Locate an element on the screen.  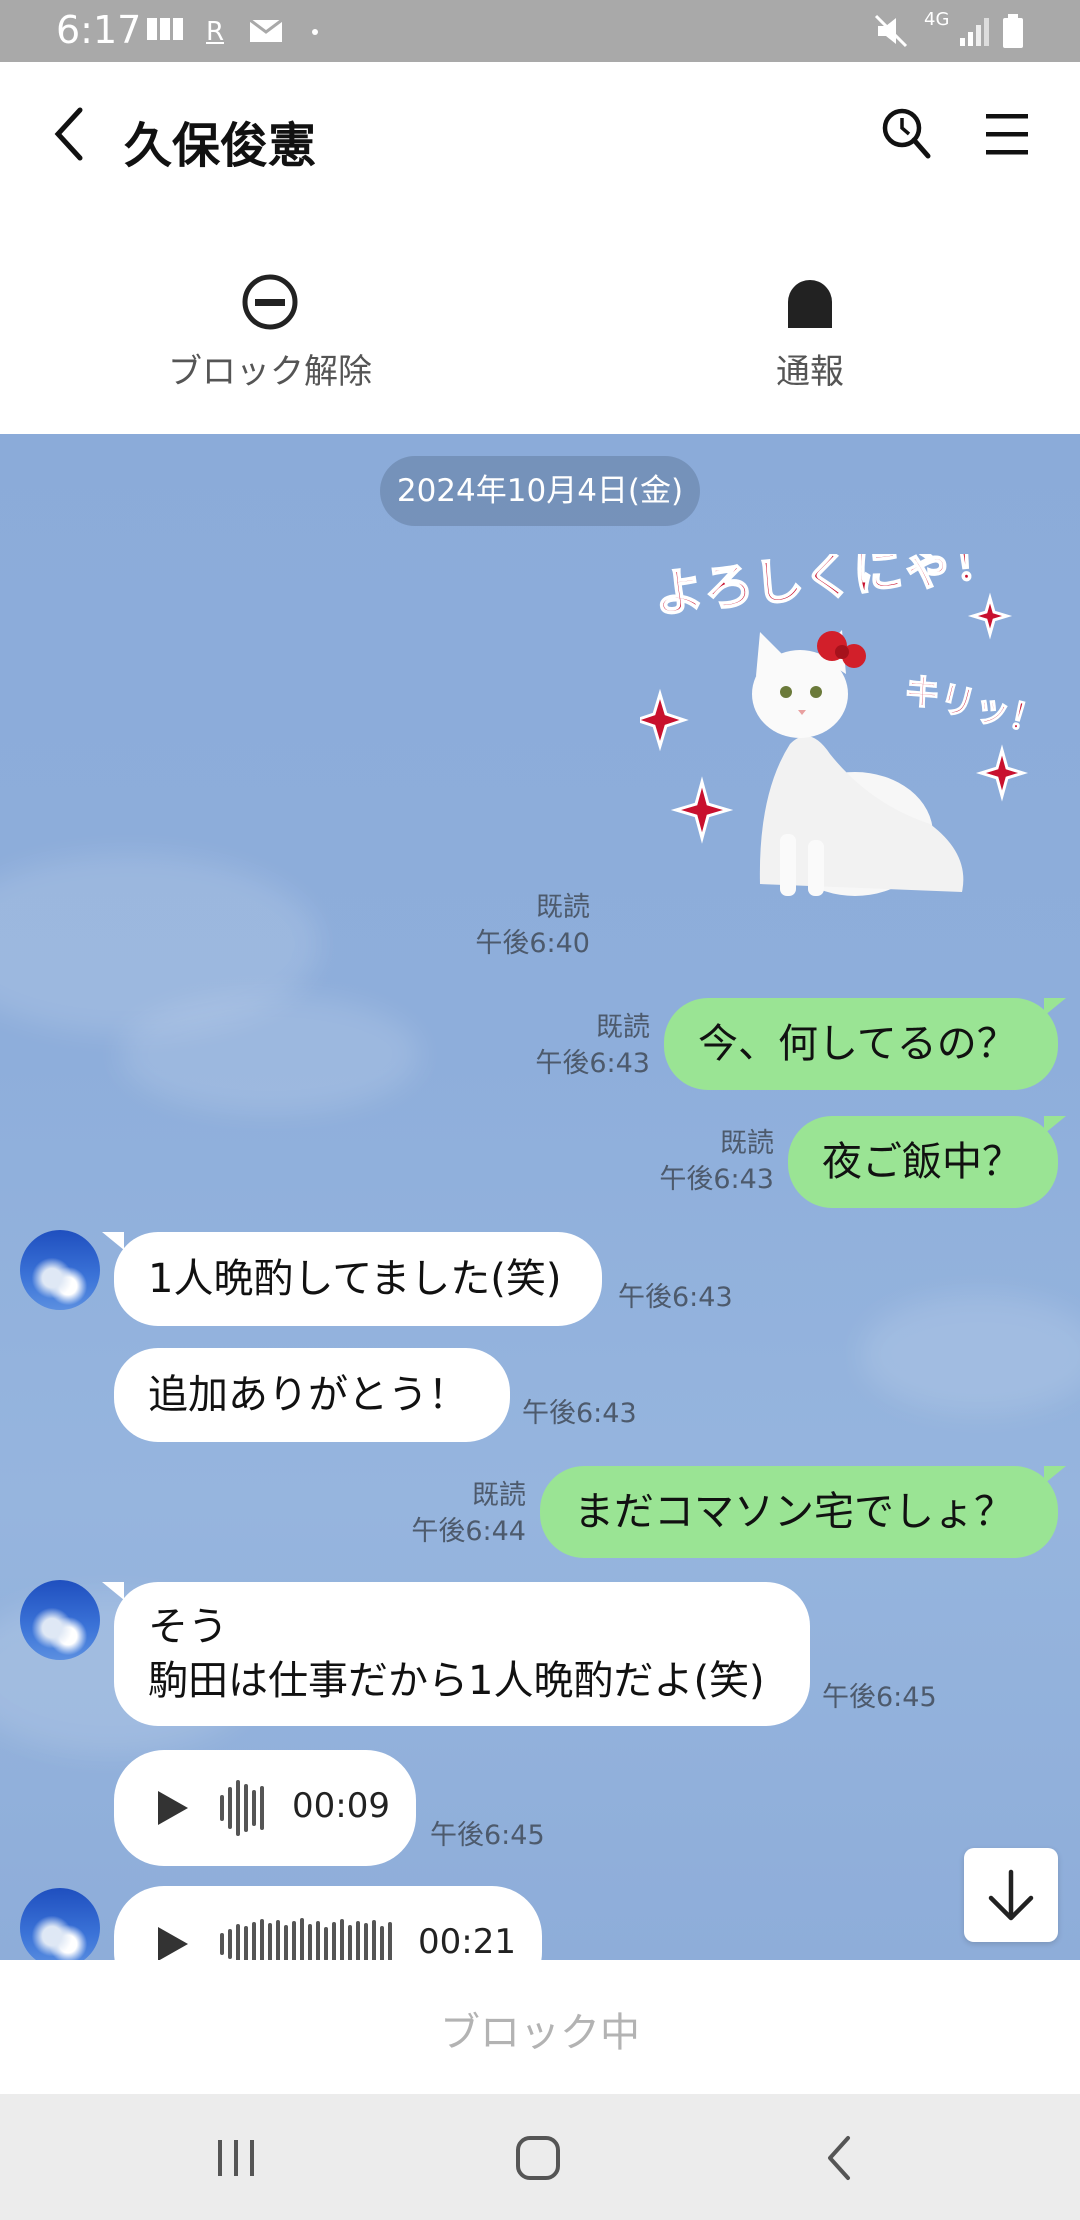
incoming-message-bubble: 追加ありがとう！ is located at coordinates (312, 1395).